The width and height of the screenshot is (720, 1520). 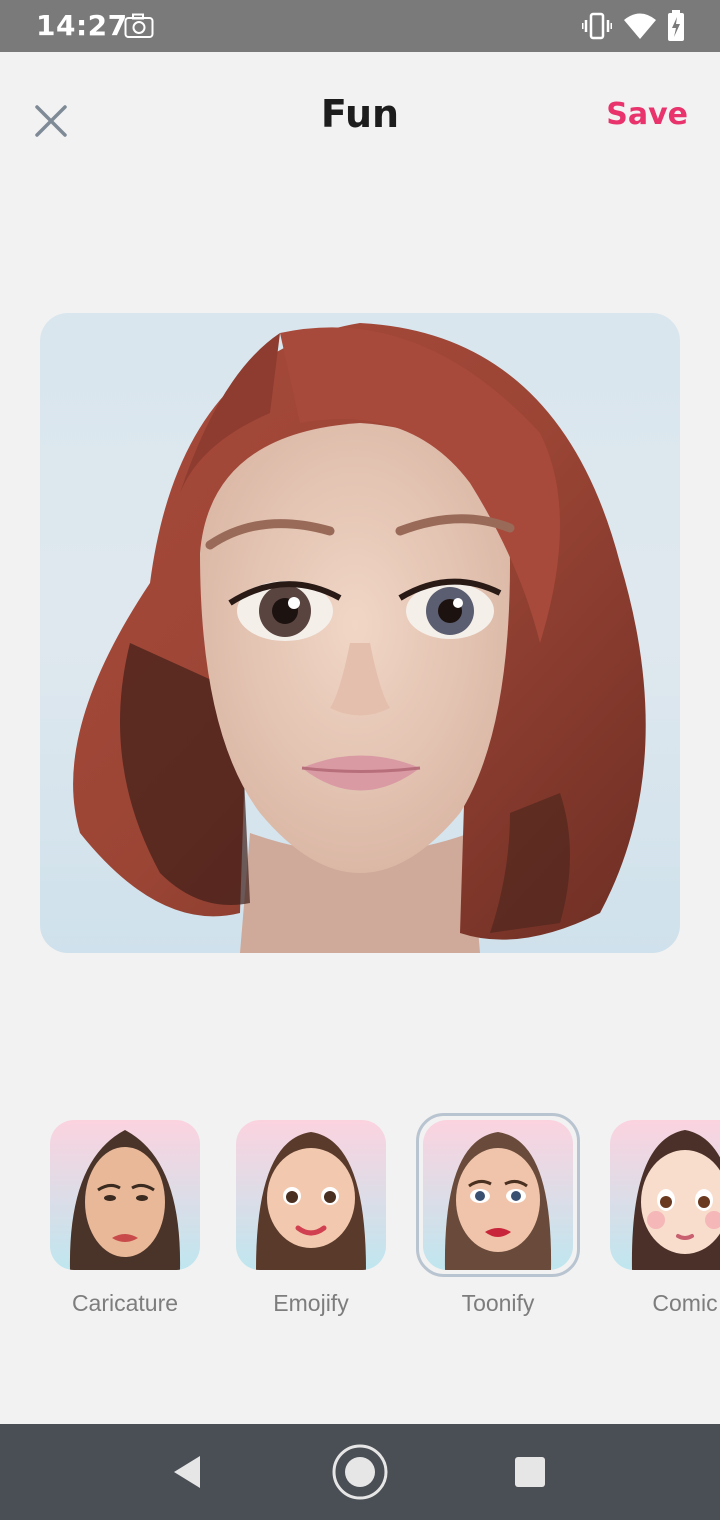 I want to click on battery-icon, so click(x=676, y=25).